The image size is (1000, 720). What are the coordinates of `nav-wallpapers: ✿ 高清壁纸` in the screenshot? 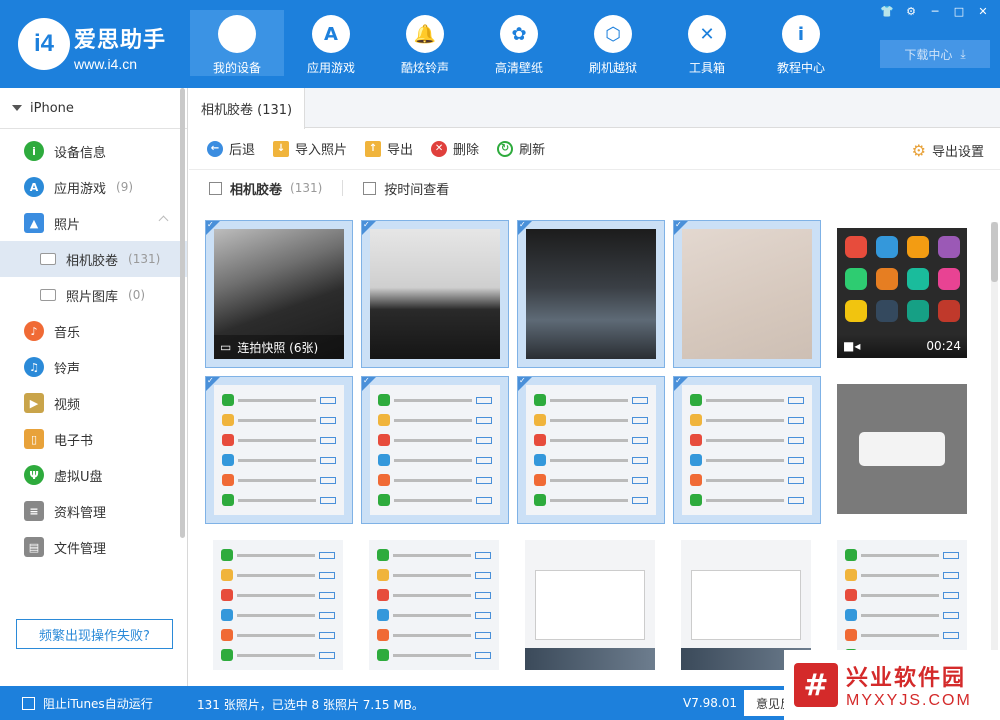 It's located at (519, 43).